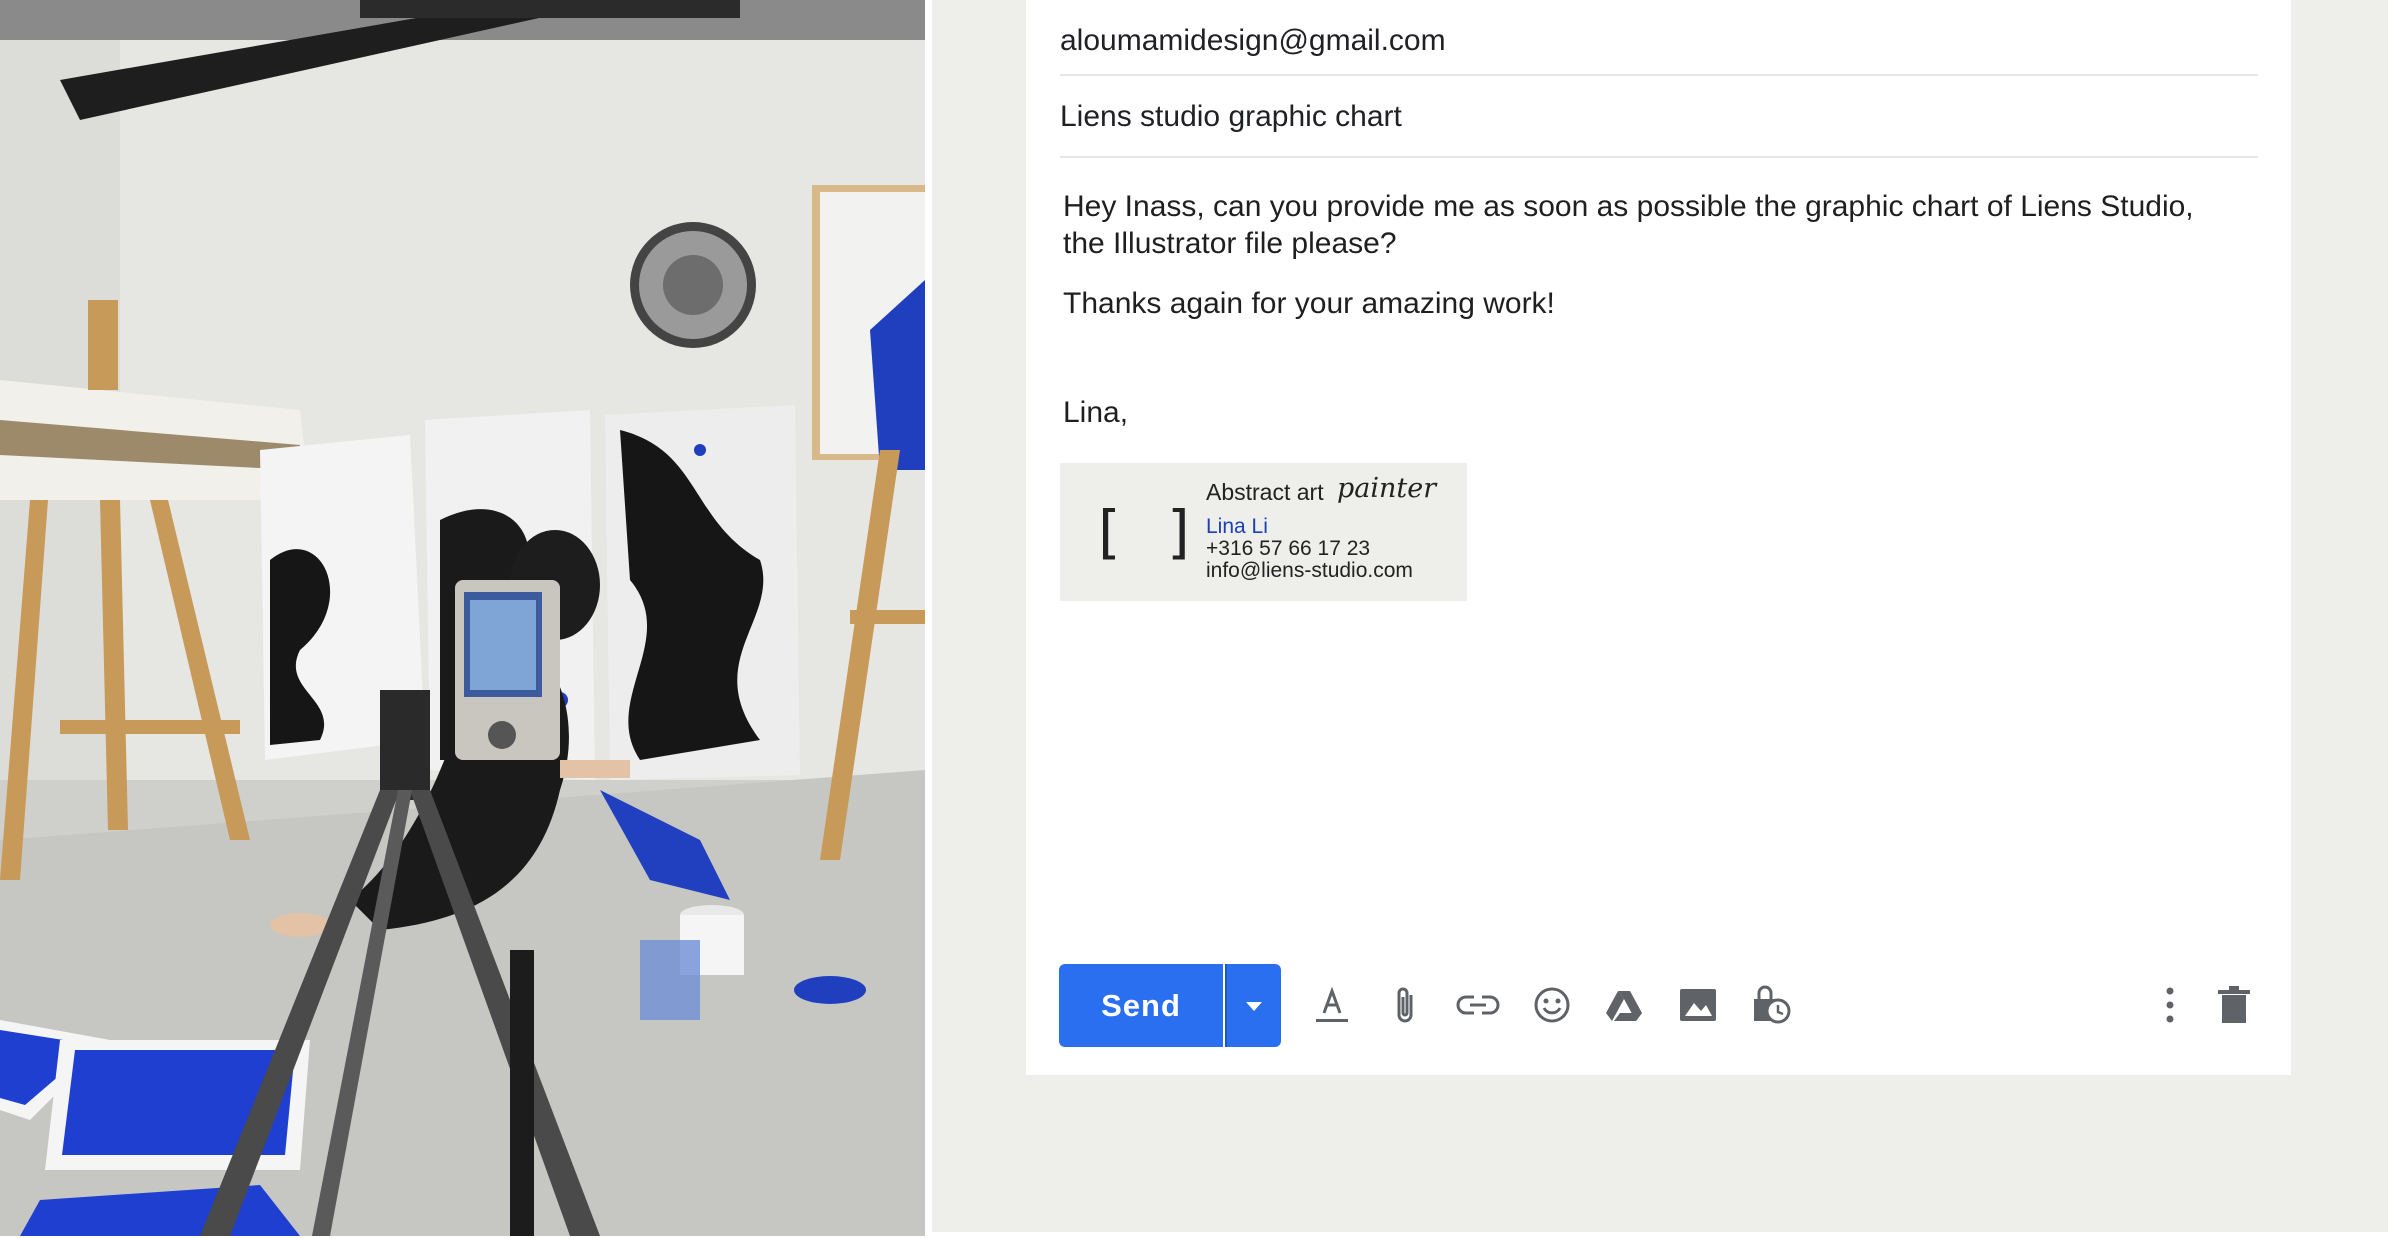 The width and height of the screenshot is (2388, 1238). What do you see at coordinates (1332, 1005) in the screenshot?
I see `format-text-icon` at bounding box center [1332, 1005].